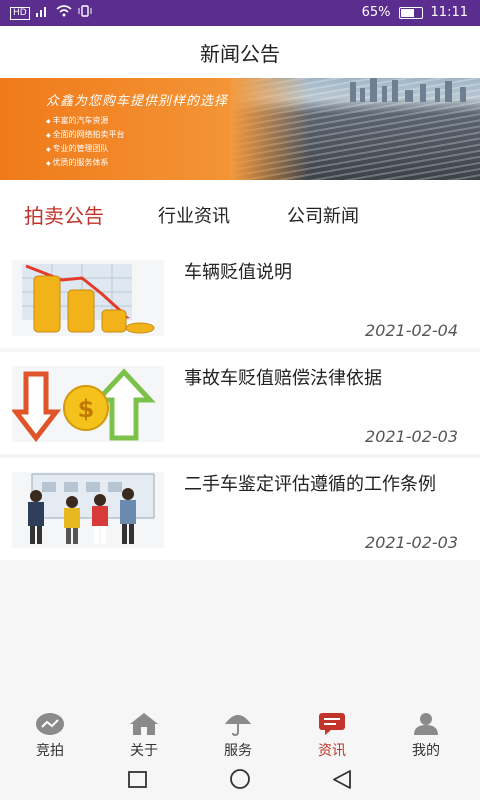 This screenshot has width=480, height=800. Describe the element at coordinates (85, 13) in the screenshot. I see `vibrate-icon` at that location.